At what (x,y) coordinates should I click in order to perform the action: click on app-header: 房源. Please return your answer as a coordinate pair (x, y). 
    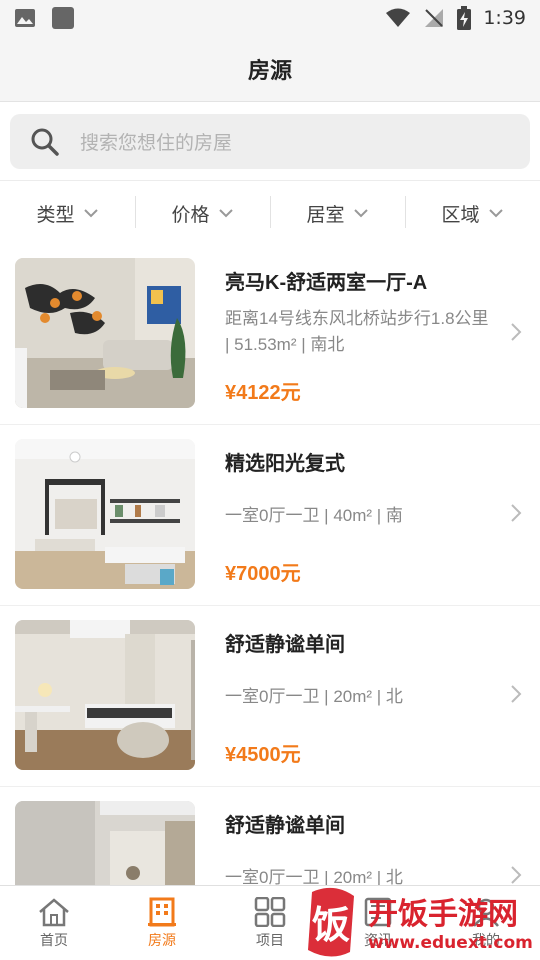
    Looking at the image, I should click on (270, 69).